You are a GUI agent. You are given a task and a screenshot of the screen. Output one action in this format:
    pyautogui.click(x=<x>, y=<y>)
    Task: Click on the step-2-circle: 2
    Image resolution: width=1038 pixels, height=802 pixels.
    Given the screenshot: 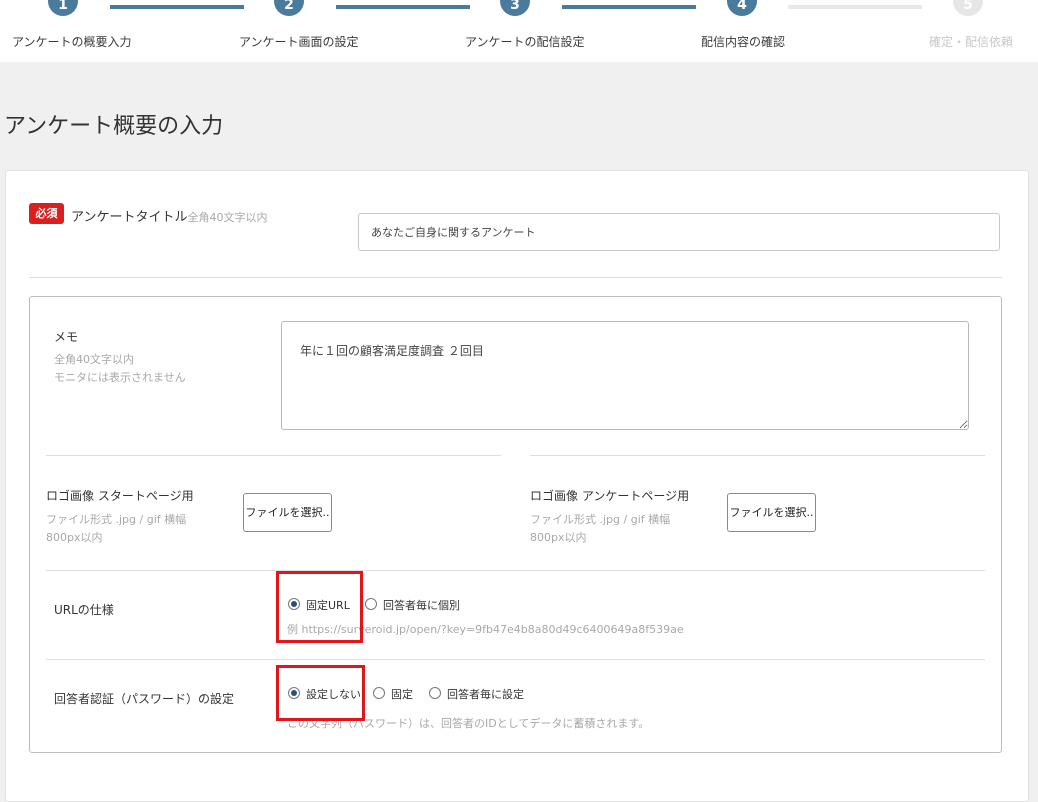 What is the action you would take?
    pyautogui.click(x=289, y=8)
    